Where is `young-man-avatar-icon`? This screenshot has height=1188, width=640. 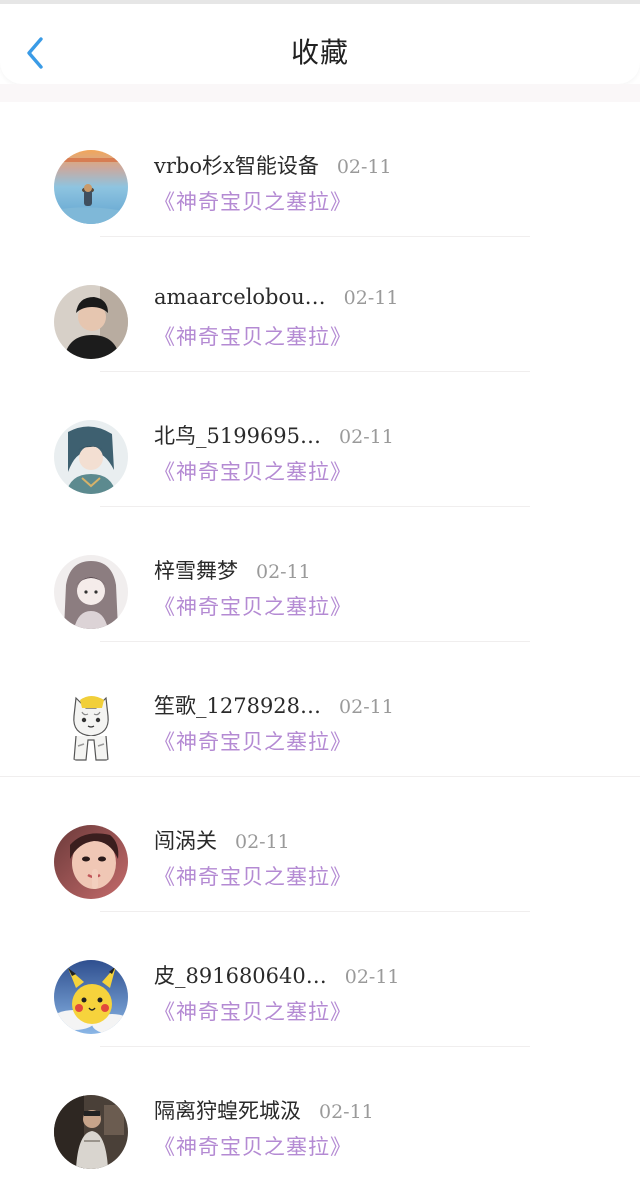 young-man-avatar-icon is located at coordinates (91, 322).